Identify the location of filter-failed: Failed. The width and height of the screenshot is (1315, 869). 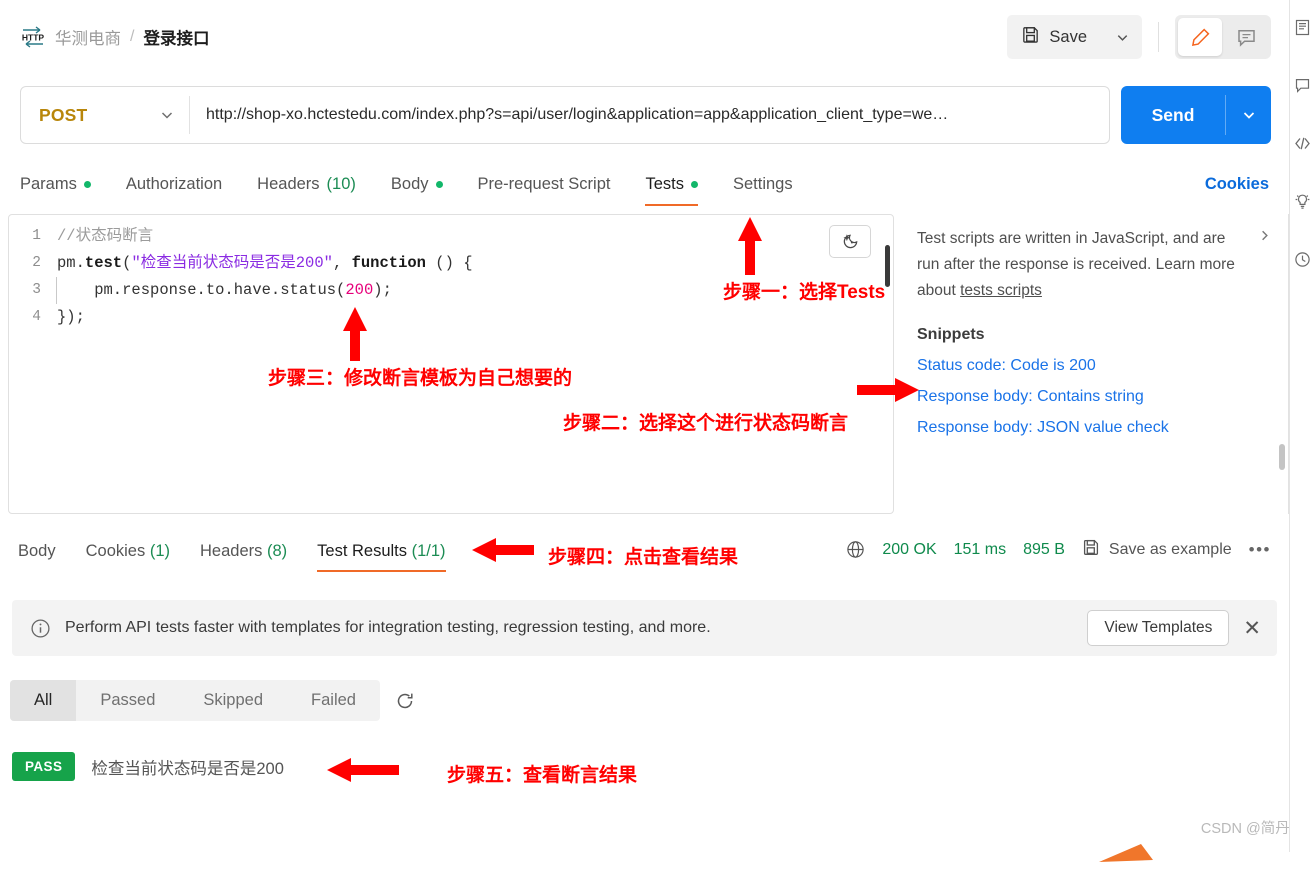
(333, 700).